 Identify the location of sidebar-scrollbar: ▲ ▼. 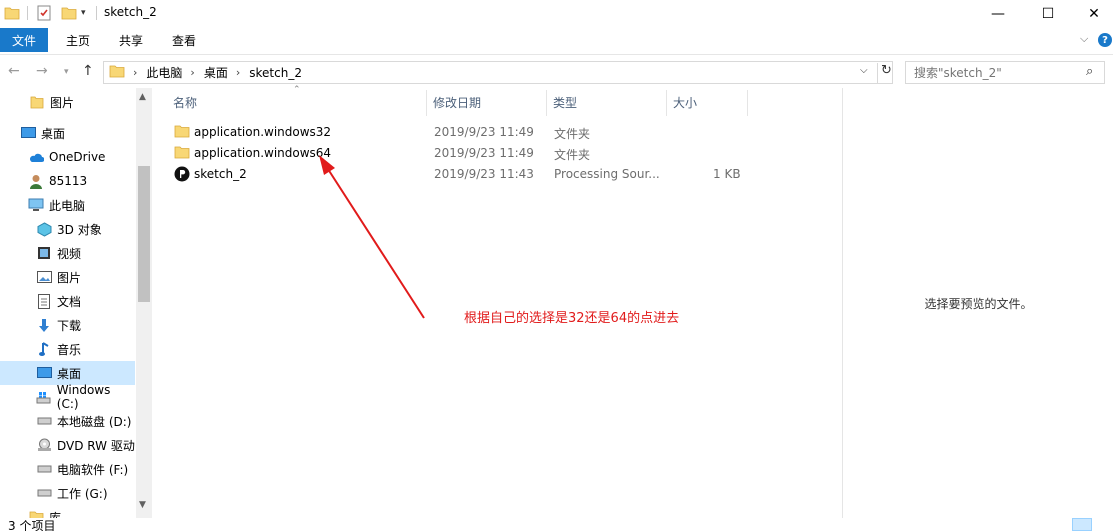
(144, 303).